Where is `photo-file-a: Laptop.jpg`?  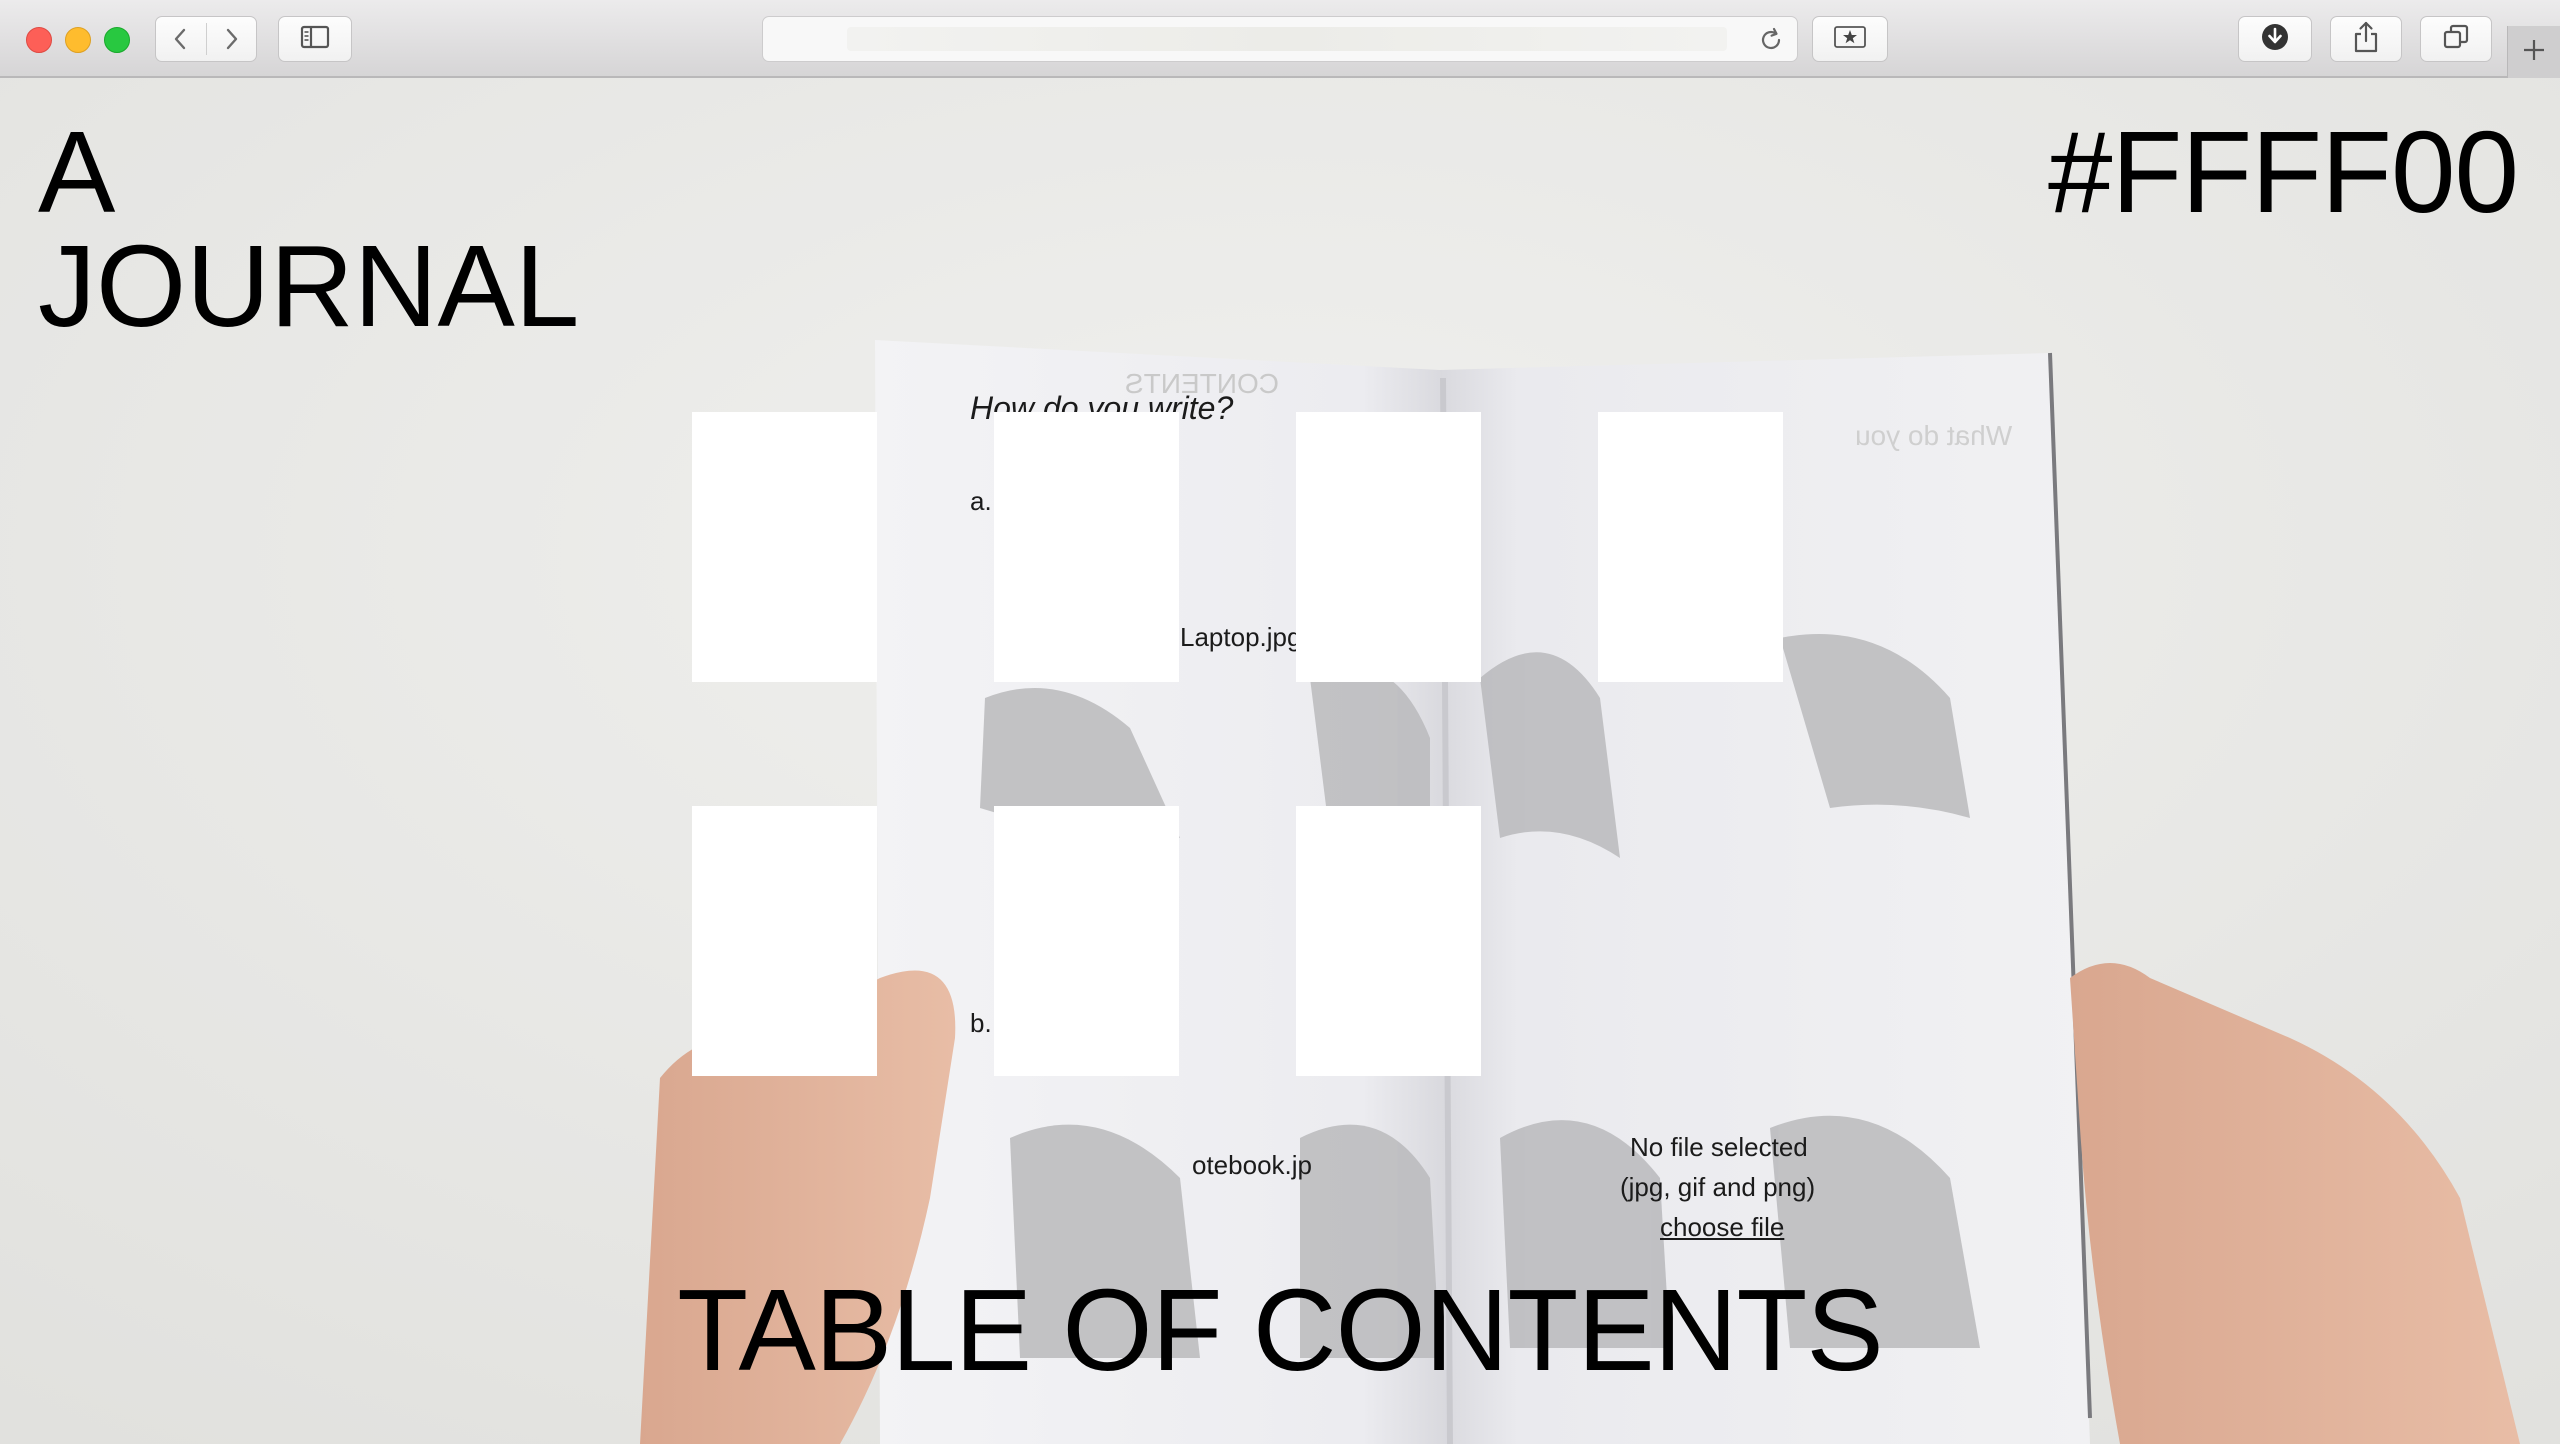
photo-file-a: Laptop.jpg is located at coordinates (1241, 637).